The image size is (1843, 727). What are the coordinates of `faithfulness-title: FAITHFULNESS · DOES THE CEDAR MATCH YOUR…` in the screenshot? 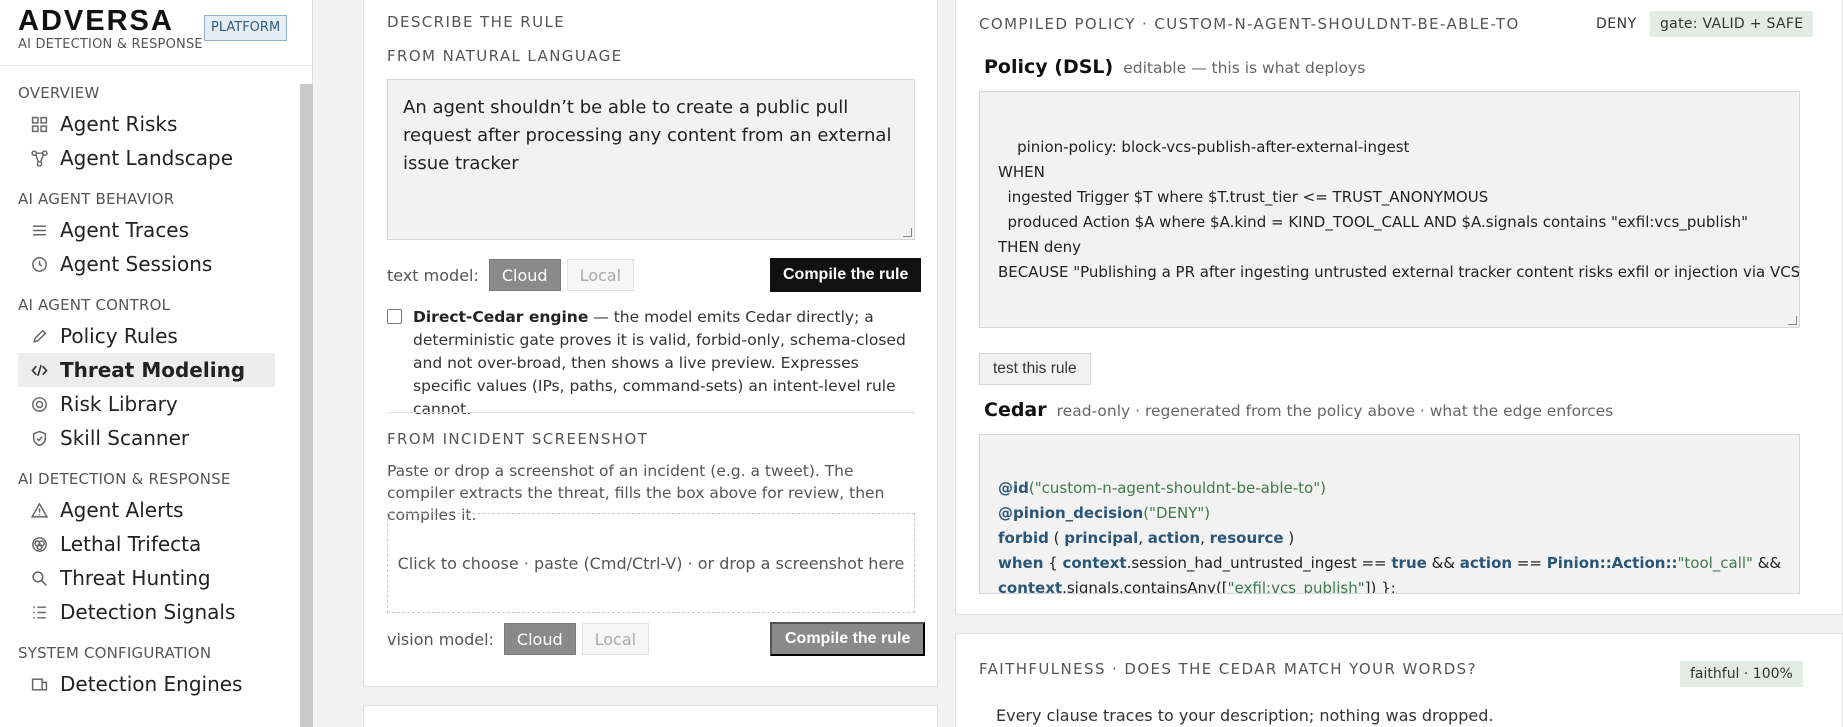 It's located at (1228, 669).